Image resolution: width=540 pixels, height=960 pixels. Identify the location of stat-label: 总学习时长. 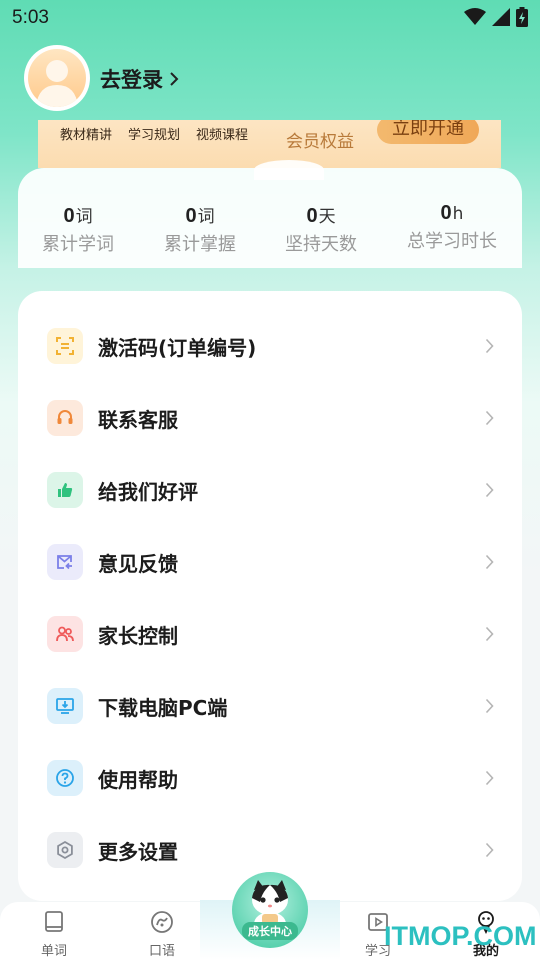
(452, 241).